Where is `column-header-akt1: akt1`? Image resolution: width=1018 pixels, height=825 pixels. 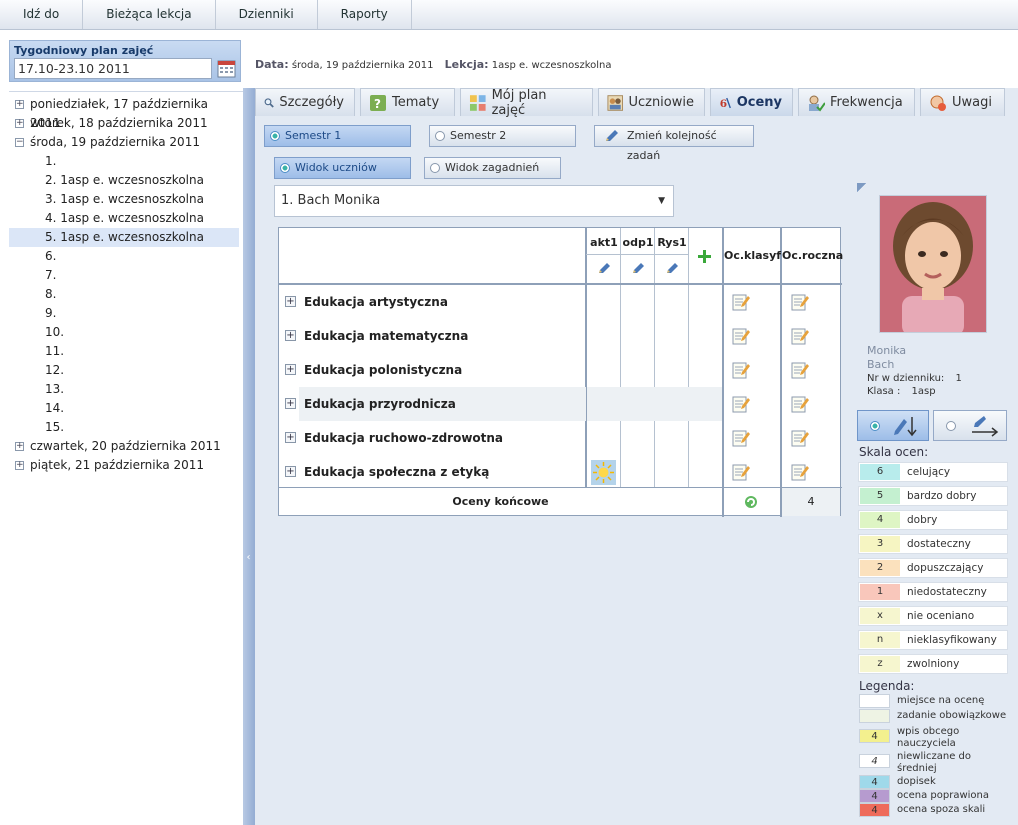
column-header-akt1: akt1 is located at coordinates (604, 242).